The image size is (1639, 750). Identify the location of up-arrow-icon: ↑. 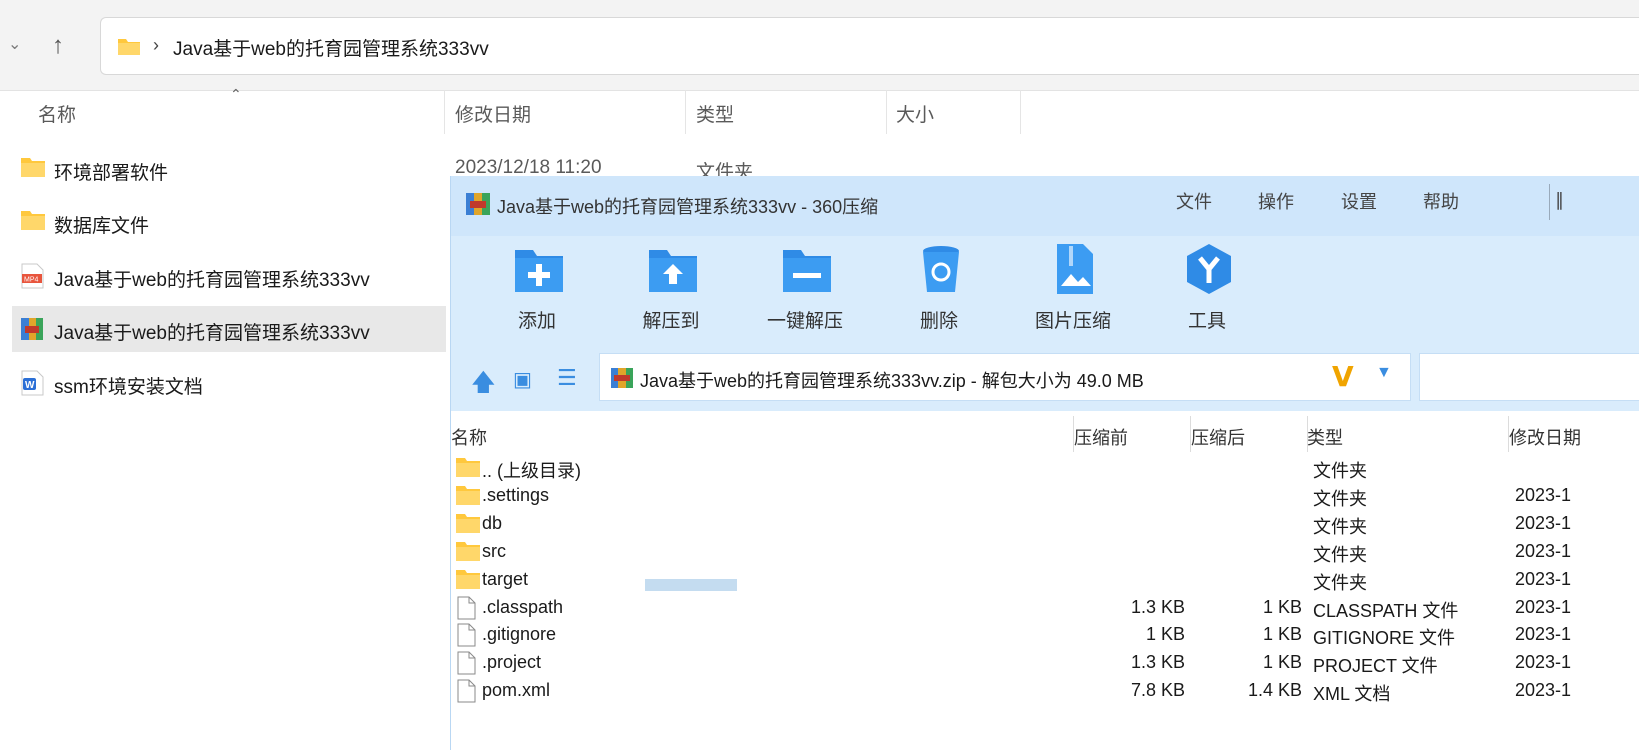
(67, 47).